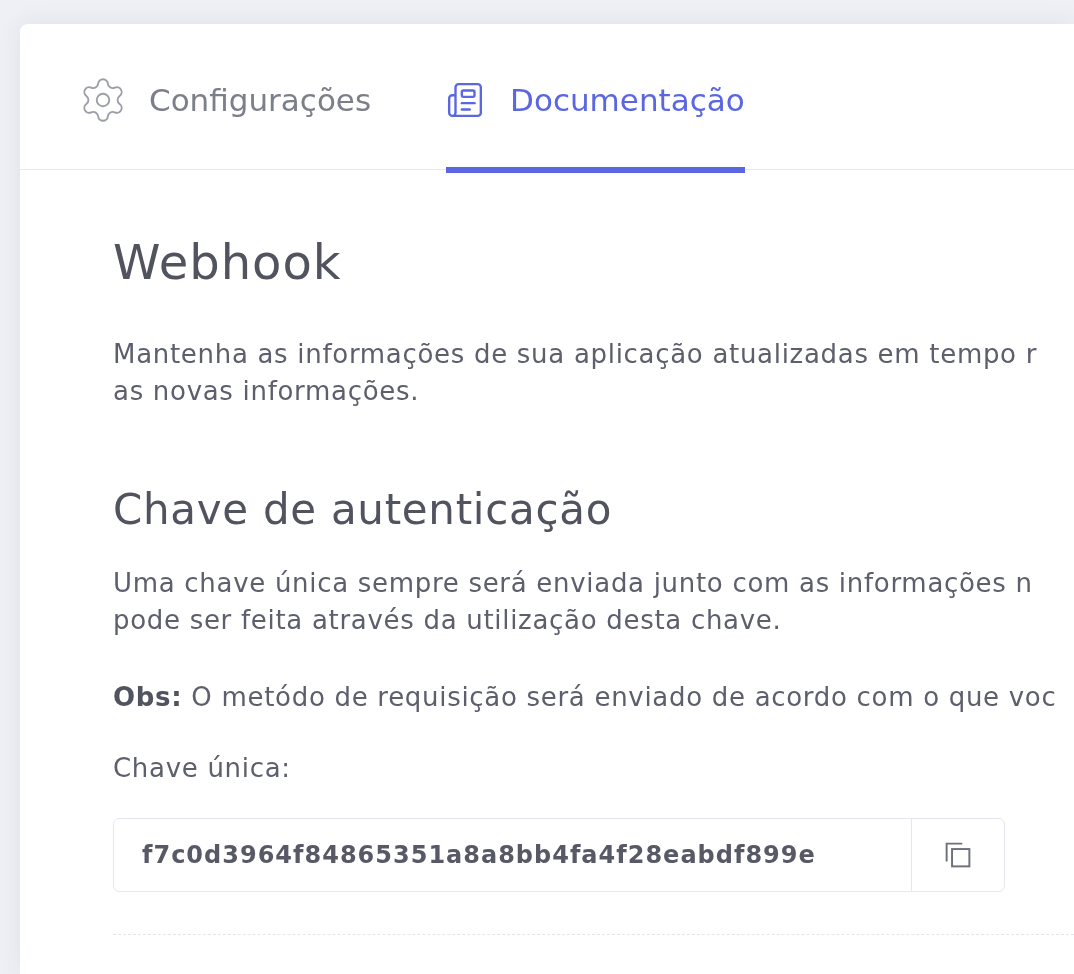 Image resolution: width=1074 pixels, height=974 pixels. I want to click on description-text: Uma chave única sempre será enviada junto com as informações n pode ser feita através da utilização desta chave., so click(573, 602).